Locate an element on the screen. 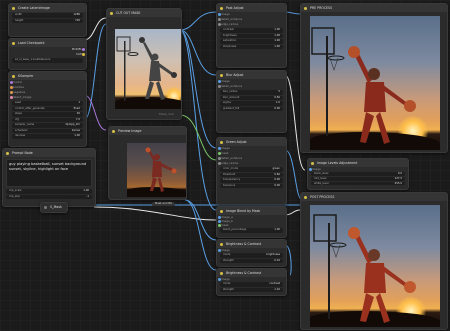 The width and height of the screenshot is (450, 331). black-level-widget: black_level 0.0 is located at coordinates (358, 174).